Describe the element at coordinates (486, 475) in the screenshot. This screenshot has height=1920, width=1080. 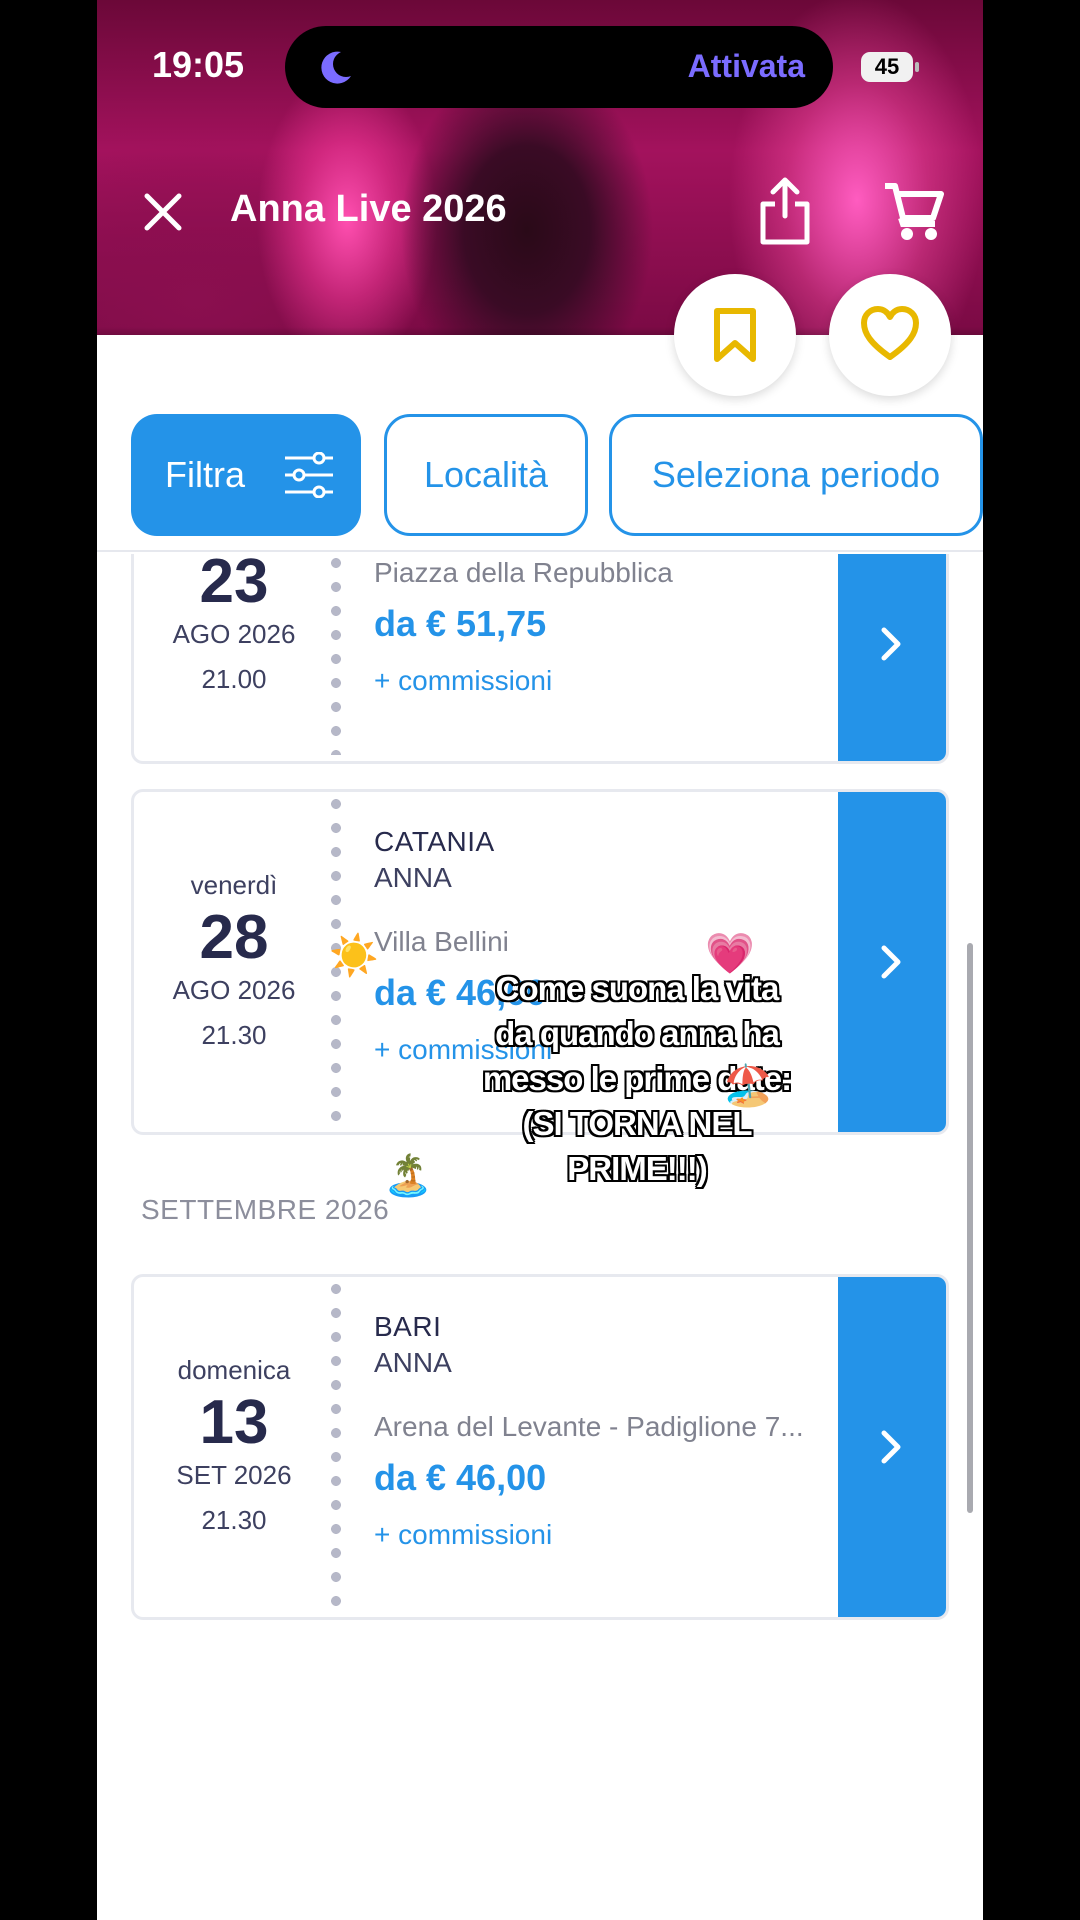
I see `location-filter-button: Località` at that location.